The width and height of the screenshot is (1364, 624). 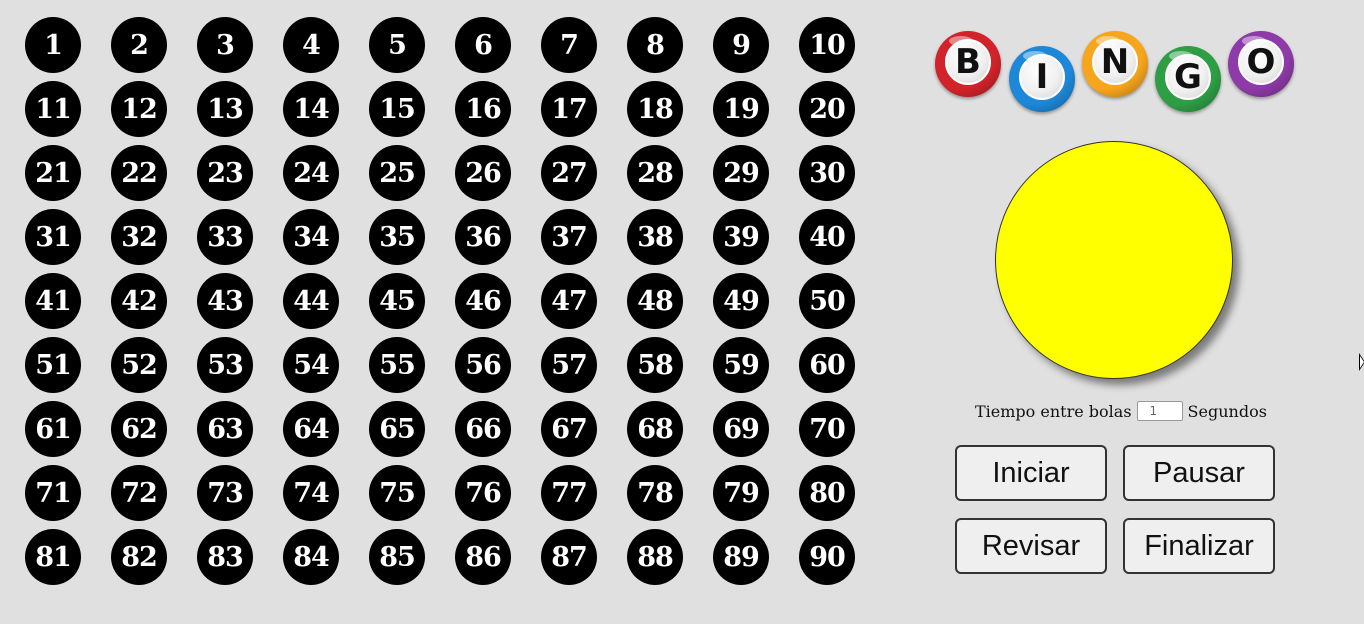 I want to click on number-ball-10: 10, so click(x=827, y=45).